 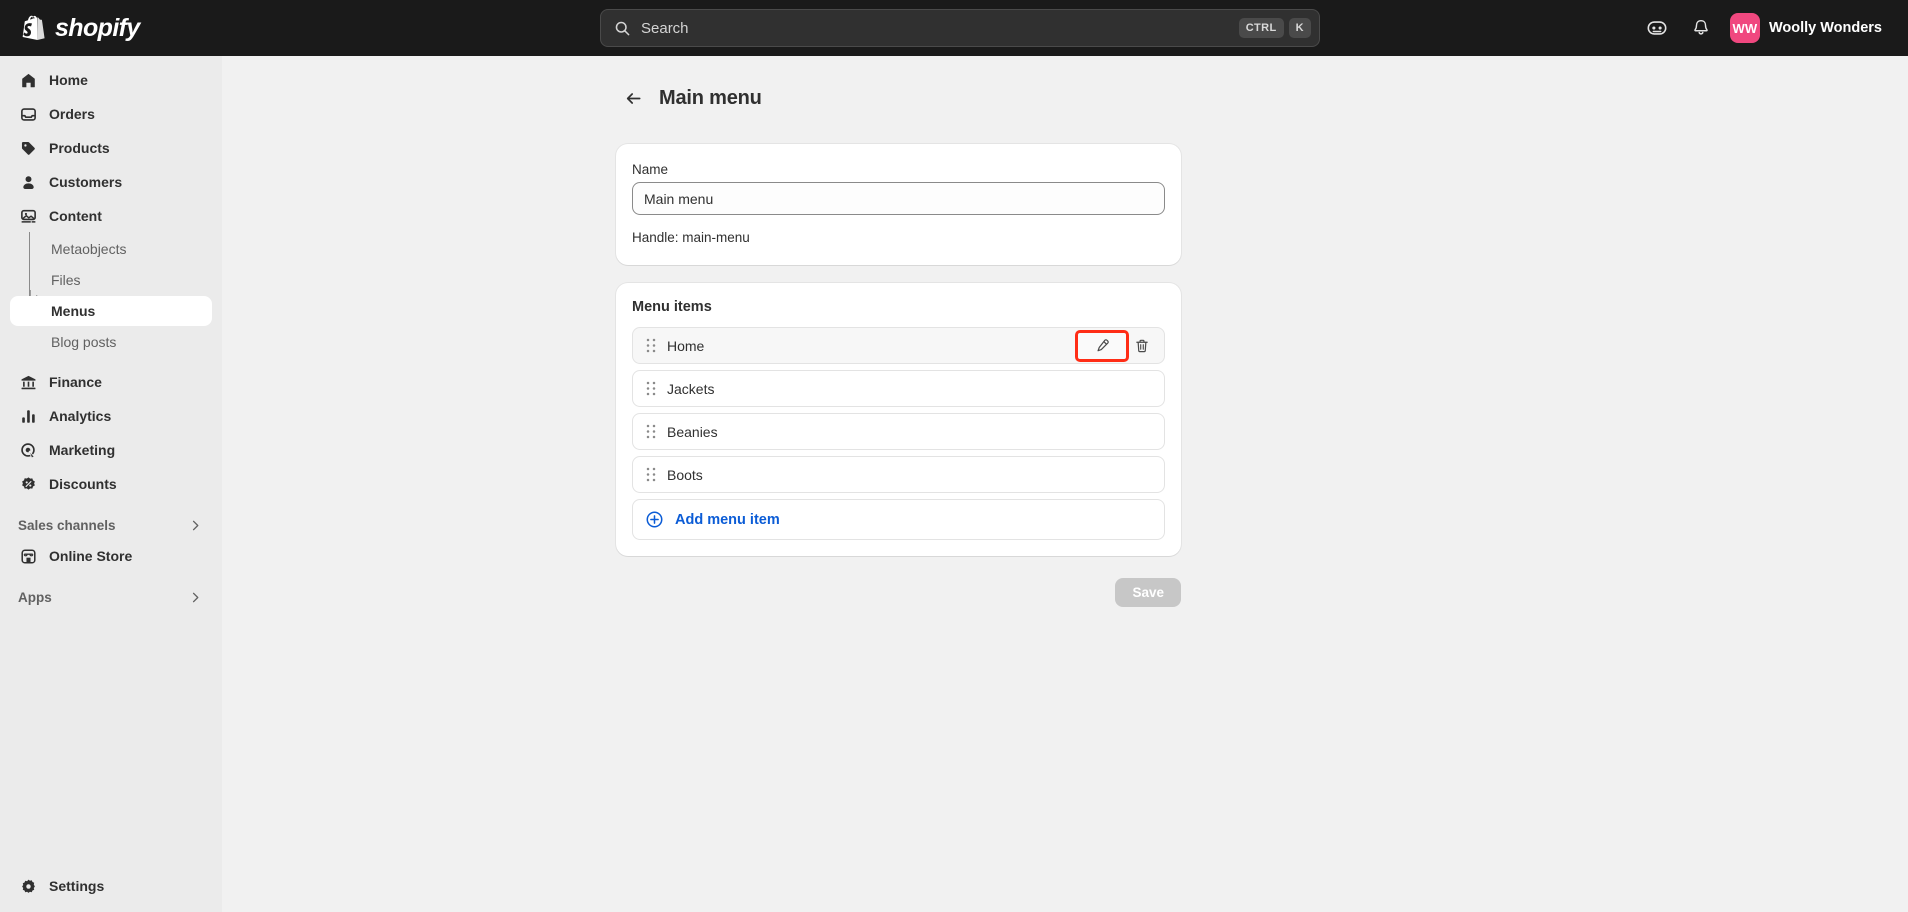 I want to click on menu-item-label: Home, so click(x=686, y=345).